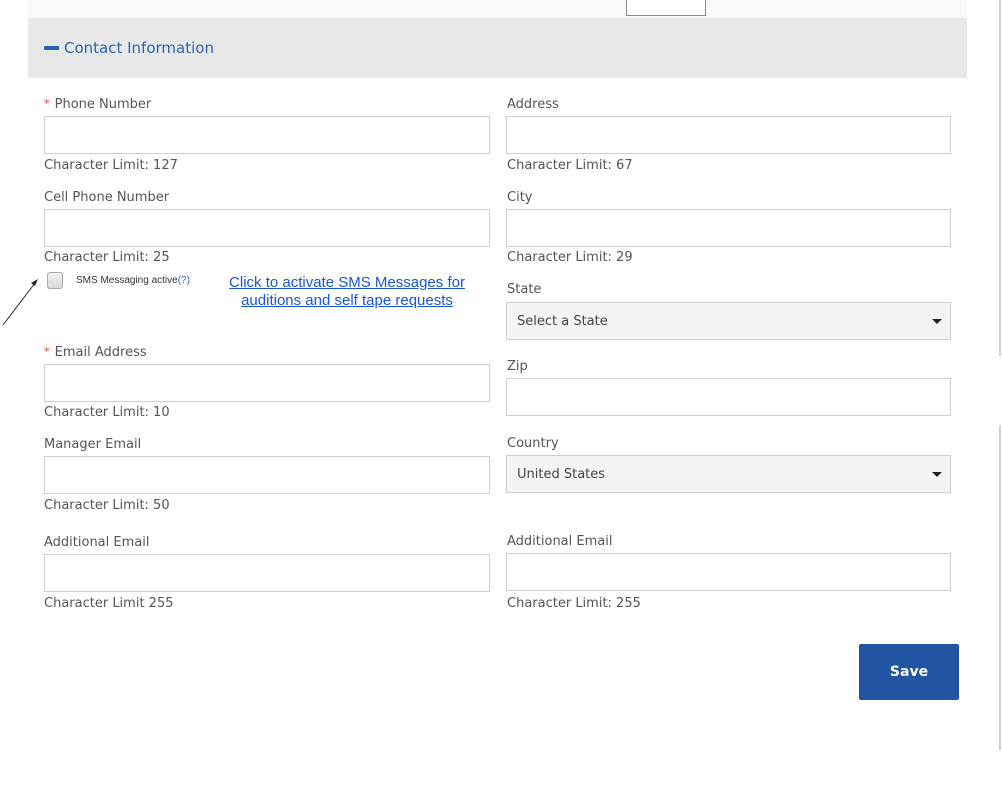  Describe the element at coordinates (347, 300) in the screenshot. I see `activate-sms-link-line2: auditions and self tape requests` at that location.